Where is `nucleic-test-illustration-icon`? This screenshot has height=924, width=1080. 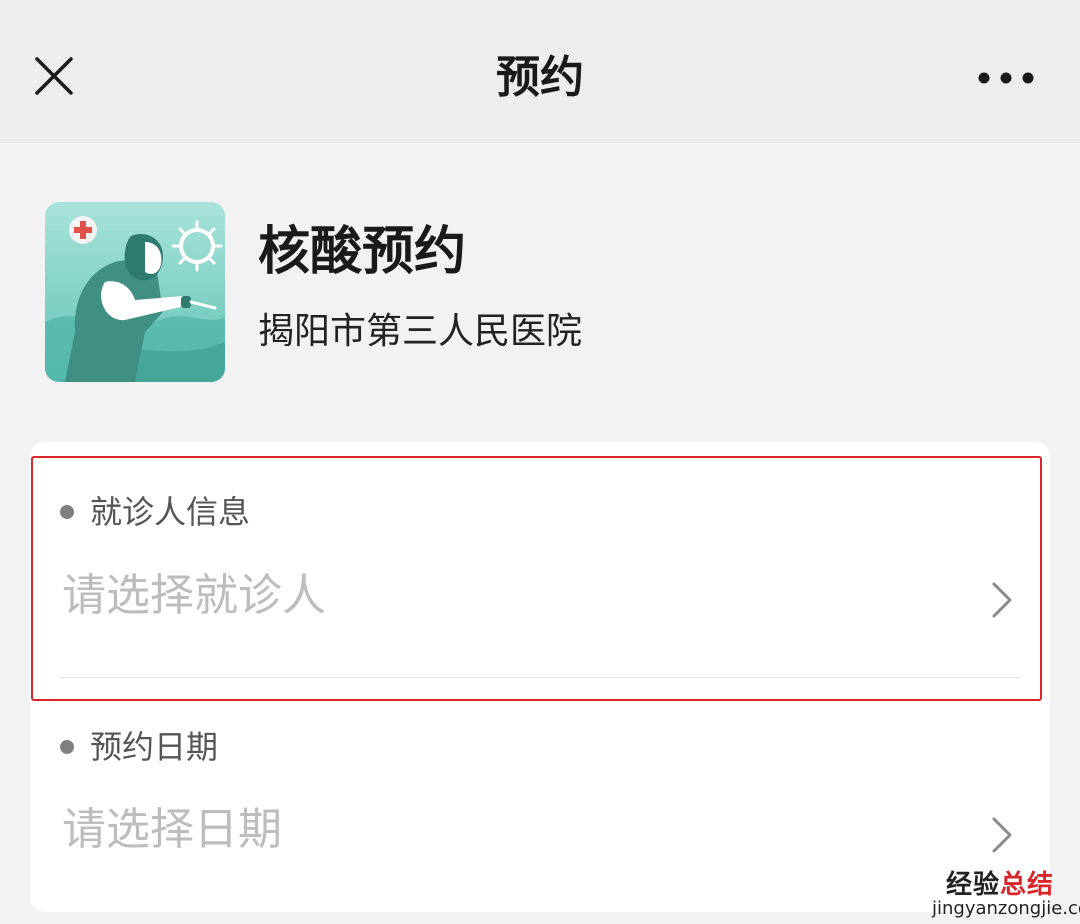
nucleic-test-illustration-icon is located at coordinates (135, 292).